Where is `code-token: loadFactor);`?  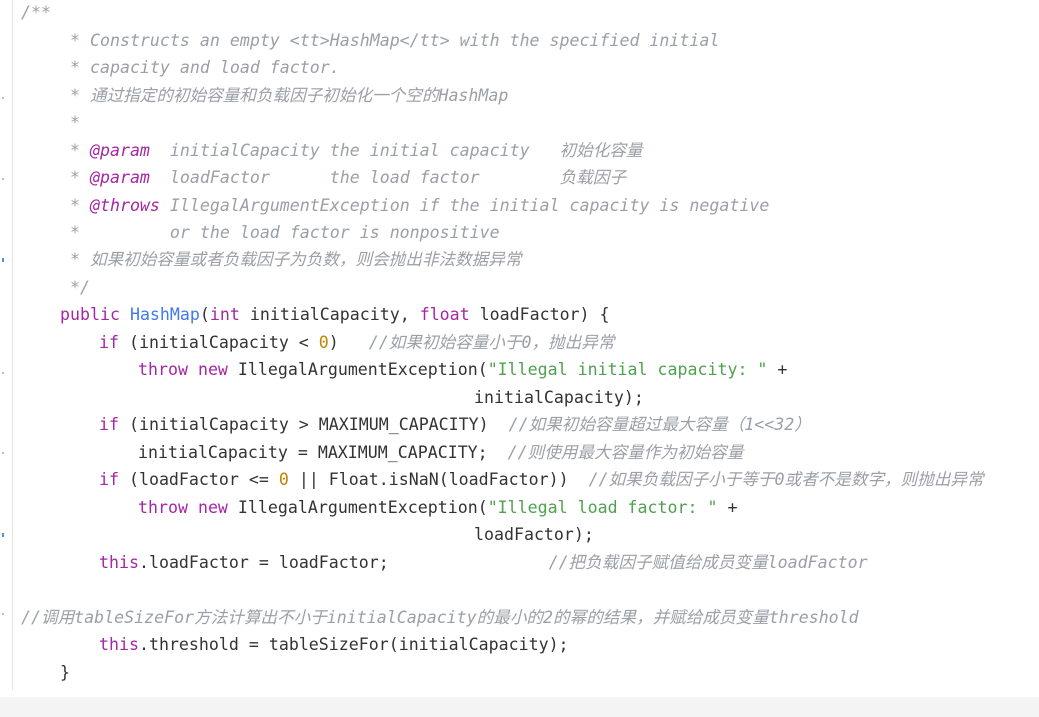 code-token: loadFactor); is located at coordinates (534, 534).